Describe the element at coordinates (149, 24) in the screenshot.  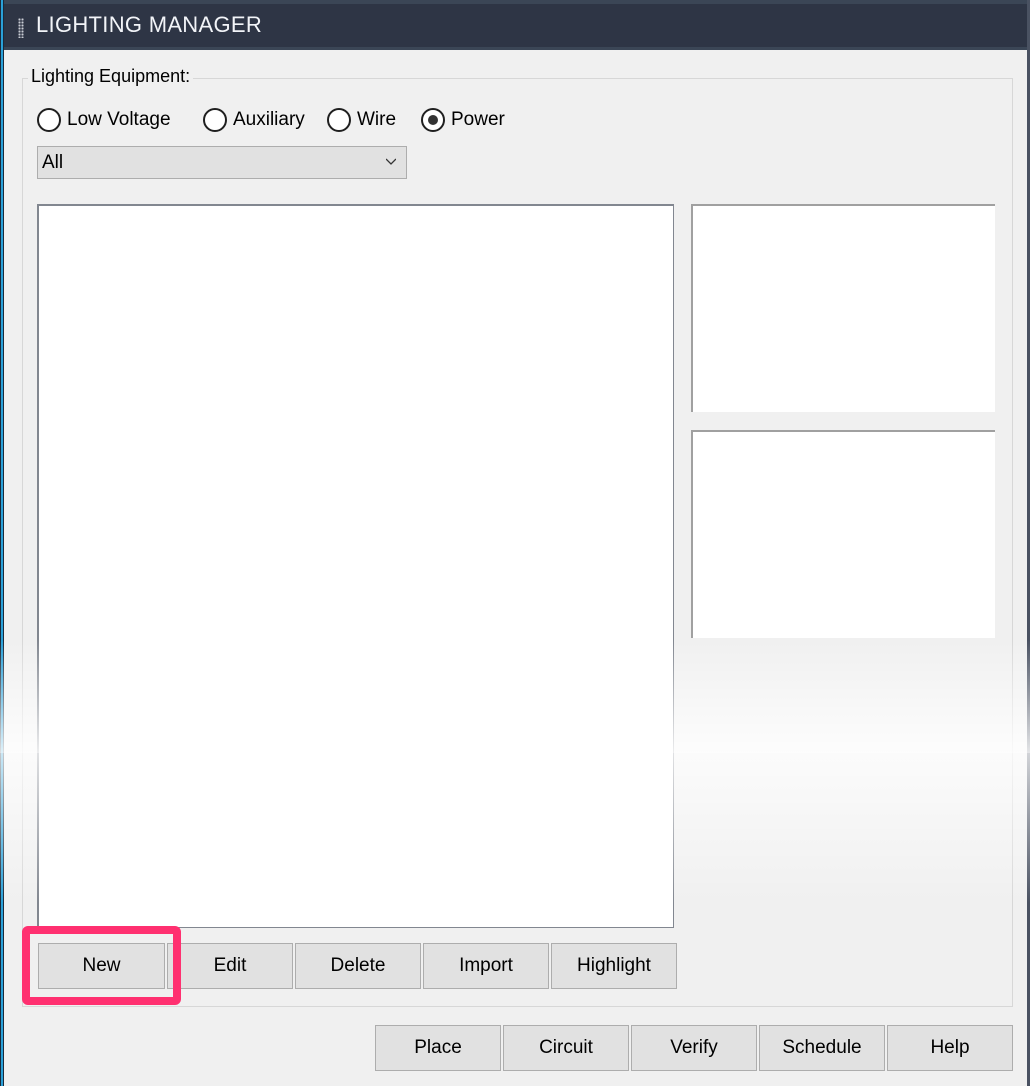
I see `window-title: LIGHTING MANAGER` at that location.